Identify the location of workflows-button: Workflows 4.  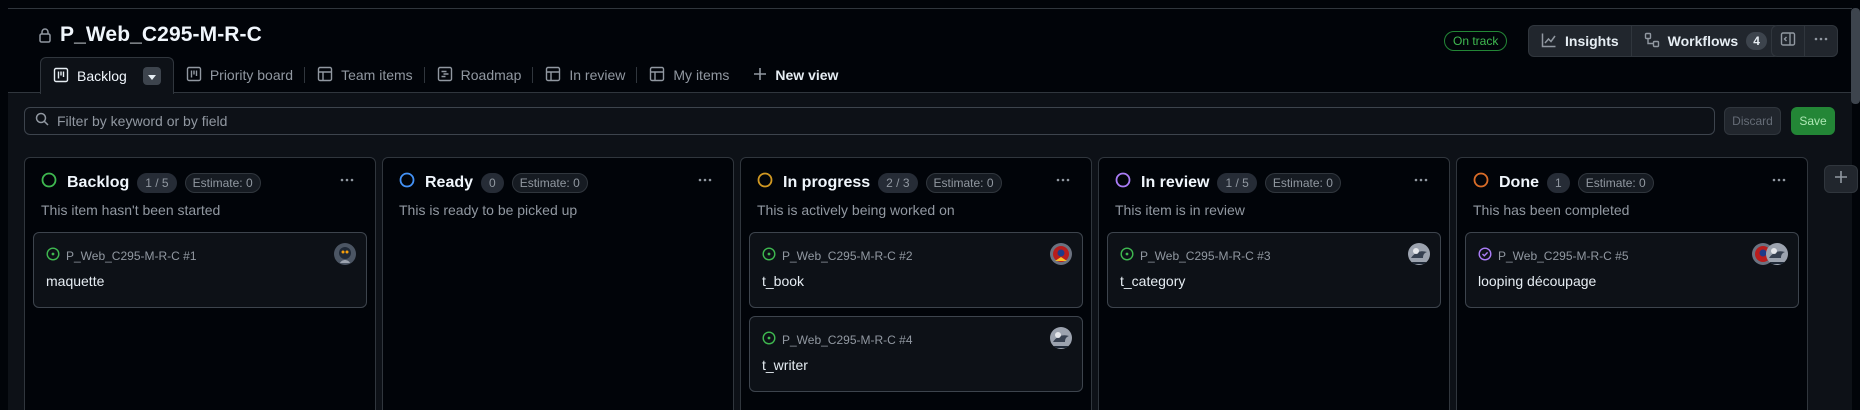
(1704, 41).